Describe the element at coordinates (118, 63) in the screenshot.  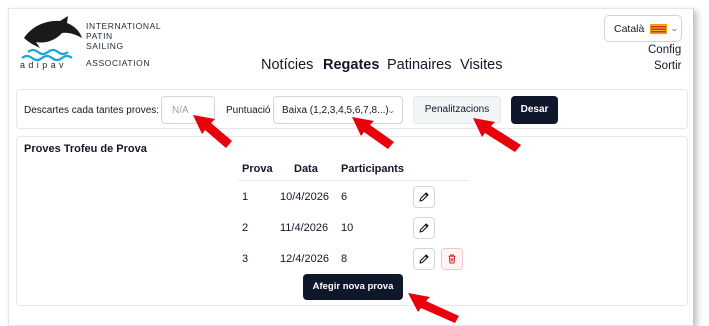
I see `logo-line: ASSOCIATION` at that location.